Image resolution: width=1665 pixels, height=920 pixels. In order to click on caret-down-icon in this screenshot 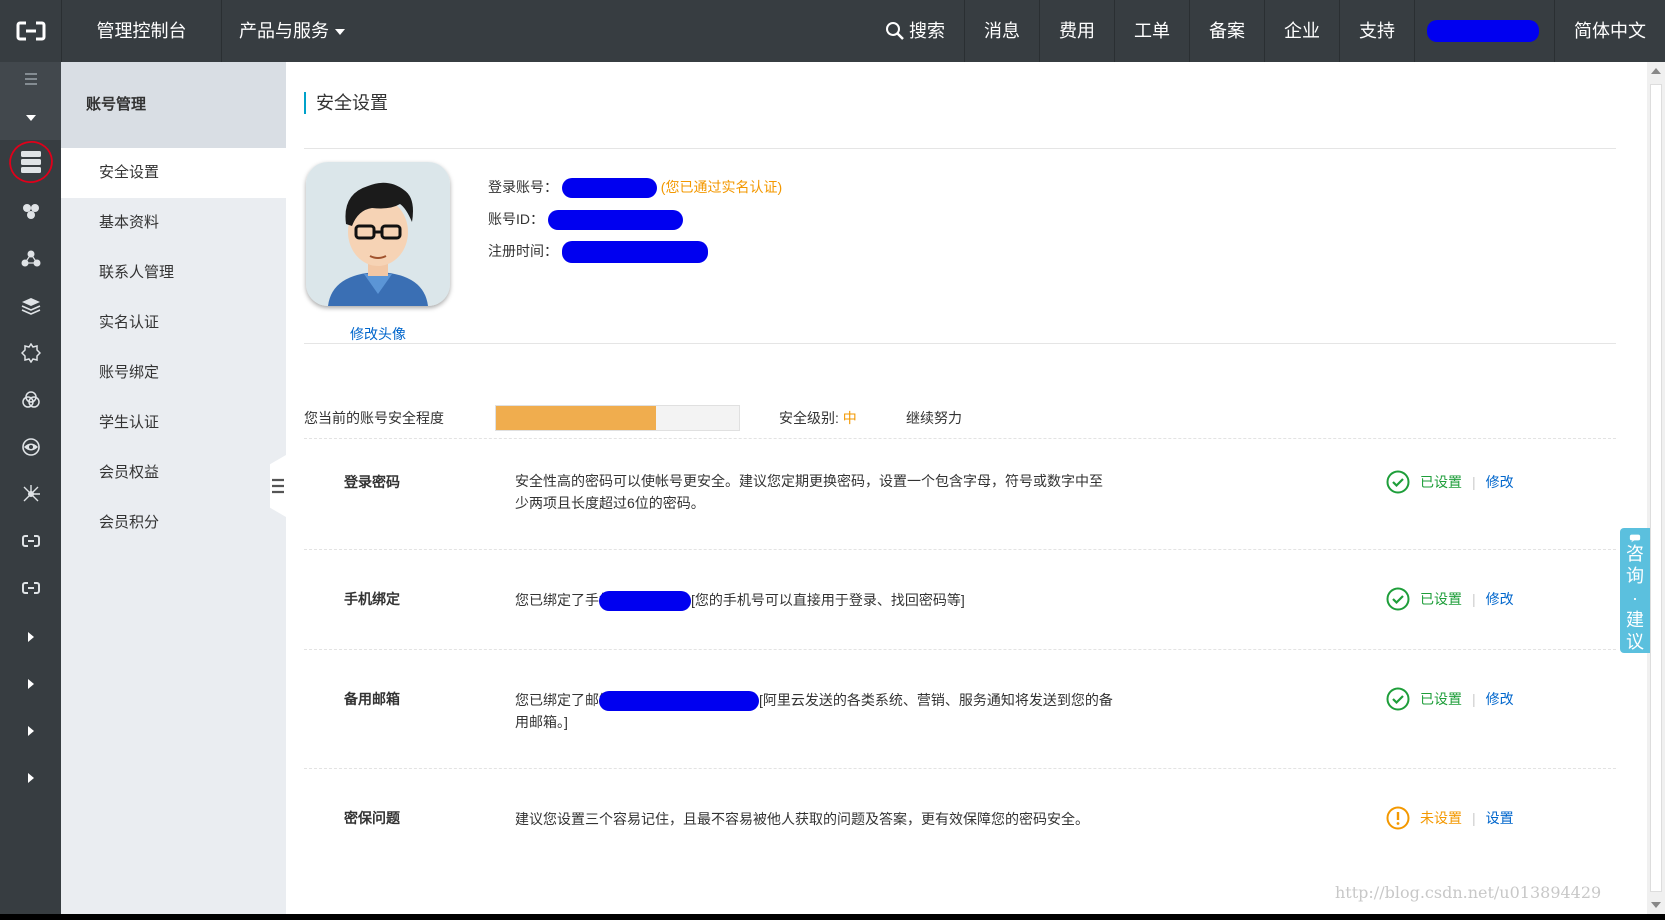, I will do `click(340, 32)`.